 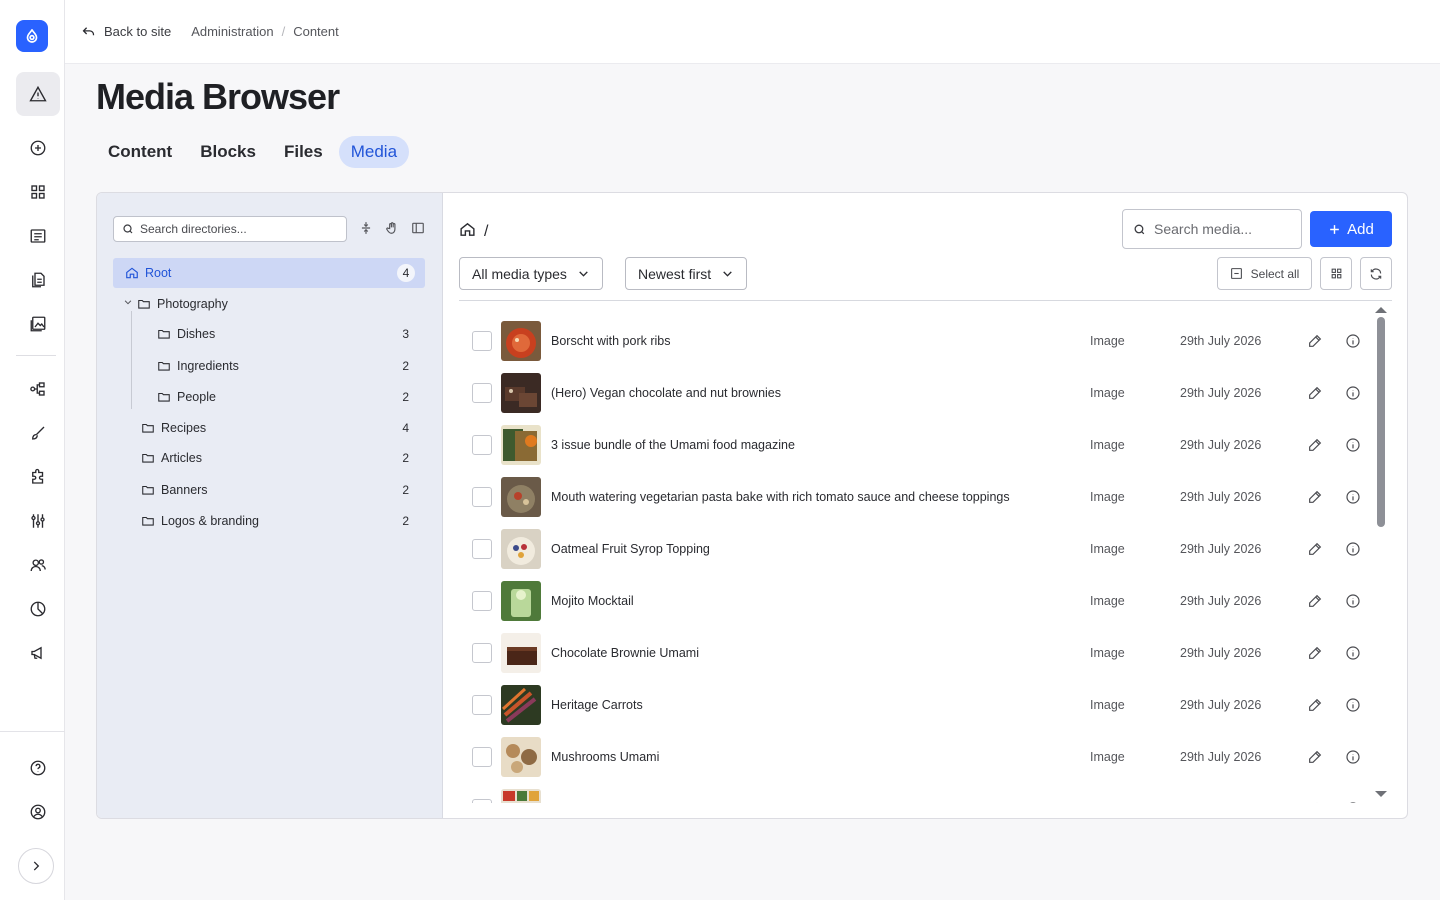 I want to click on tree-item-articles: Articles 2, so click(x=269, y=458).